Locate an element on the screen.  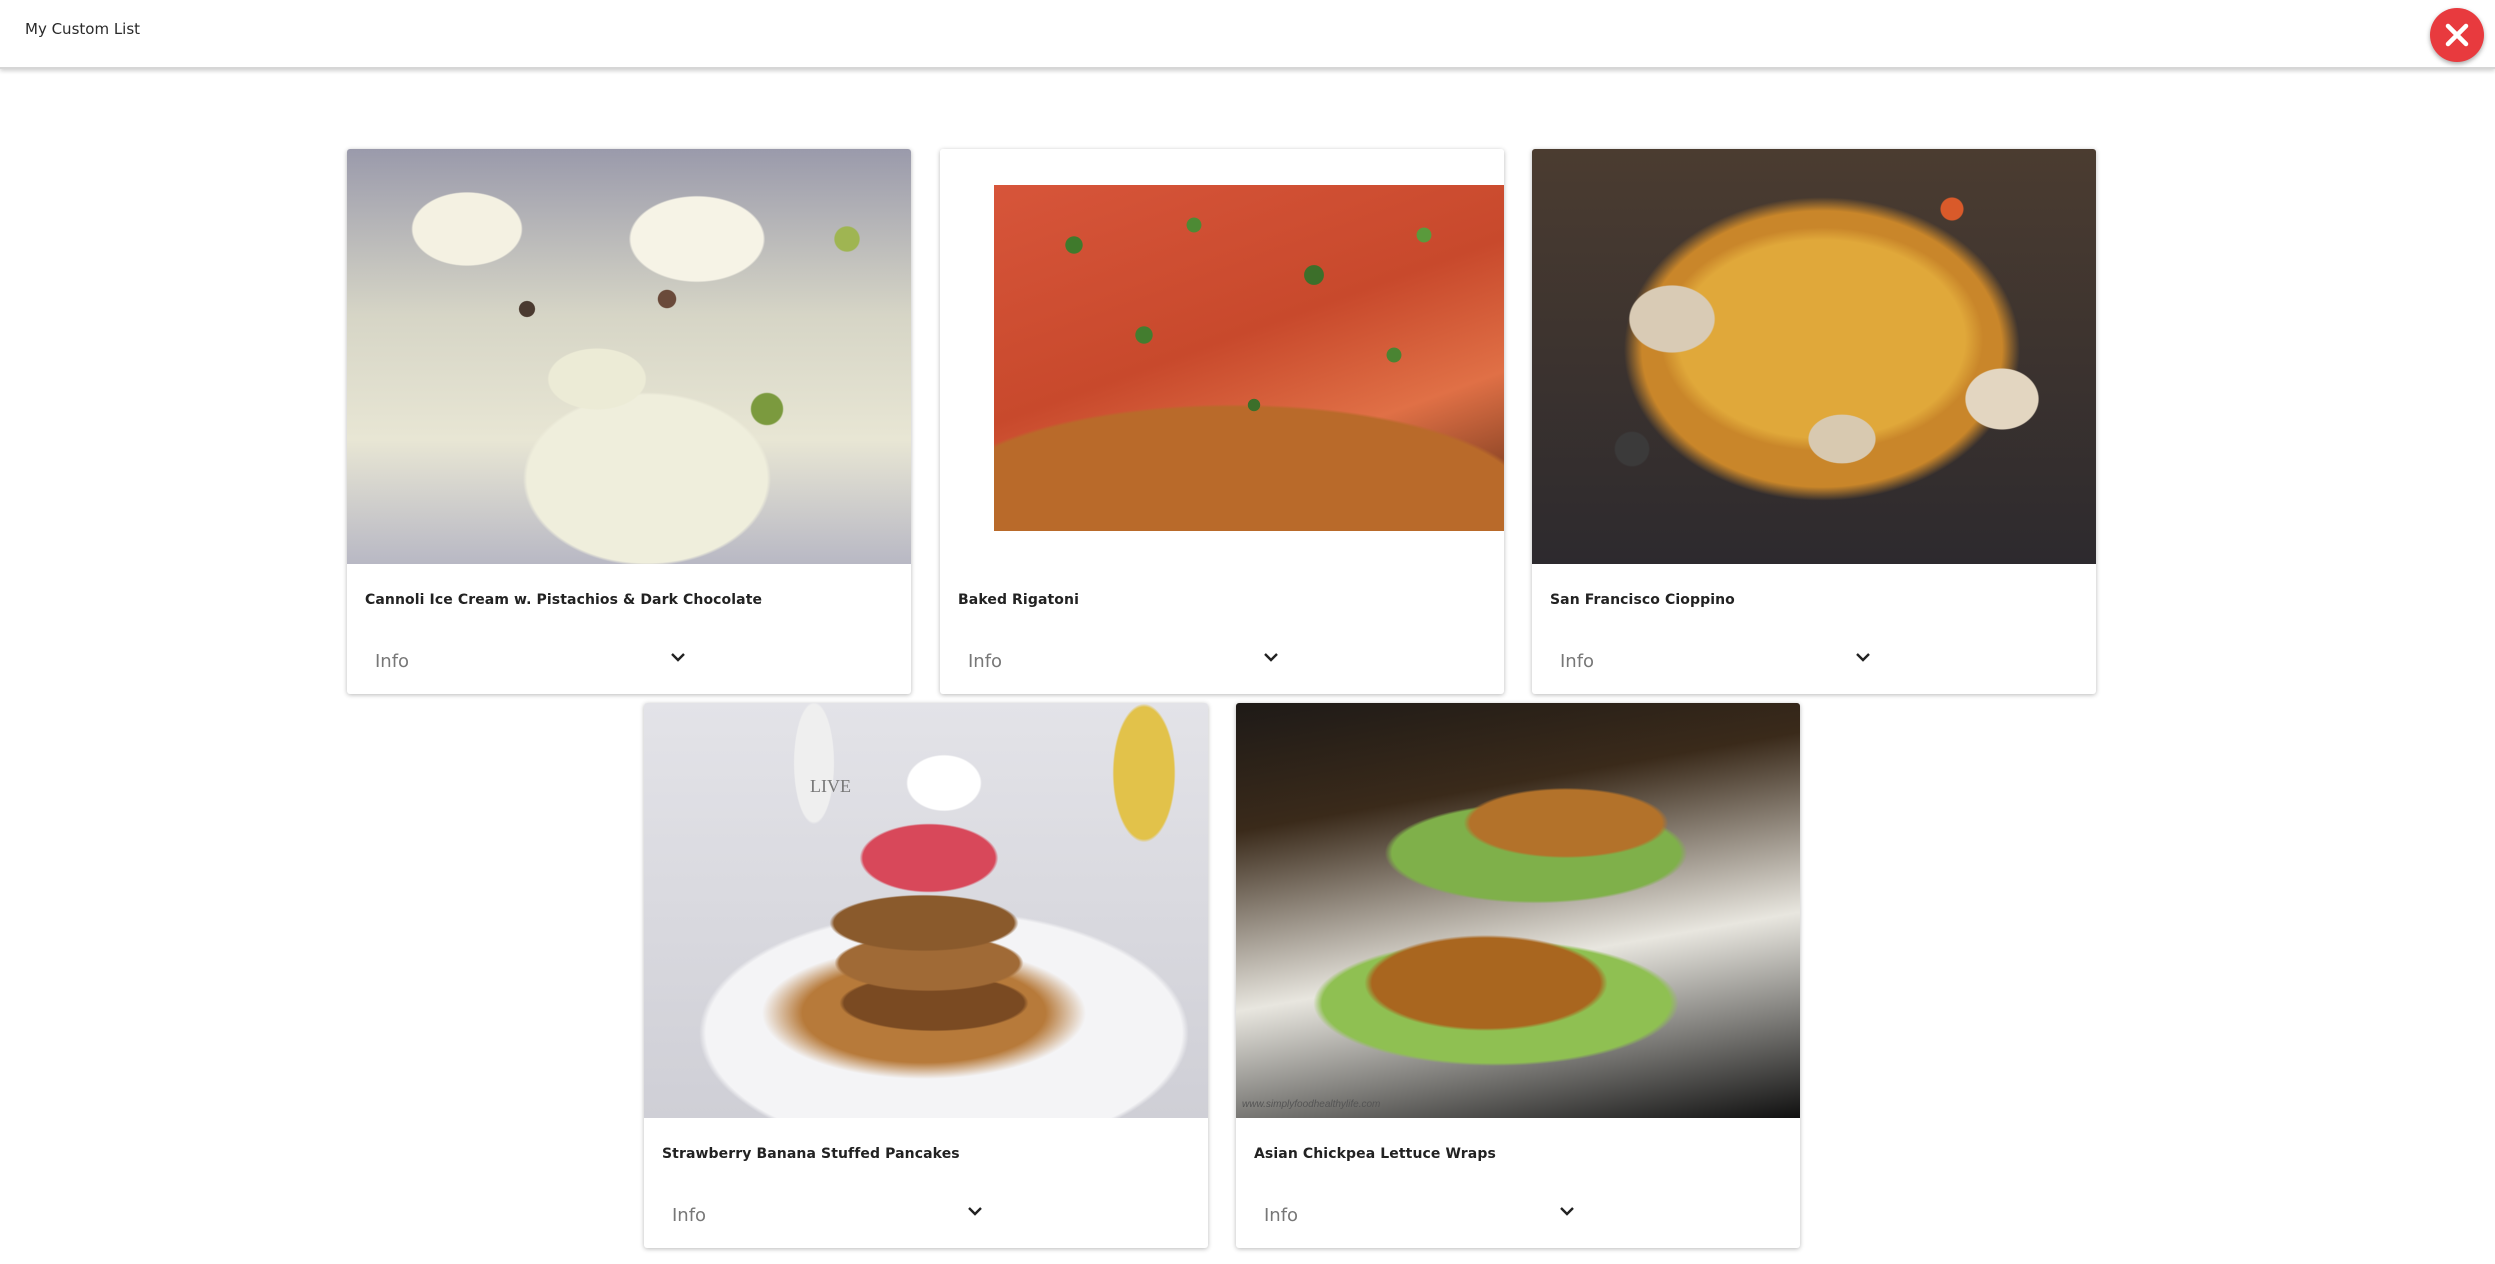
page-title: My Custom List is located at coordinates (83, 29).